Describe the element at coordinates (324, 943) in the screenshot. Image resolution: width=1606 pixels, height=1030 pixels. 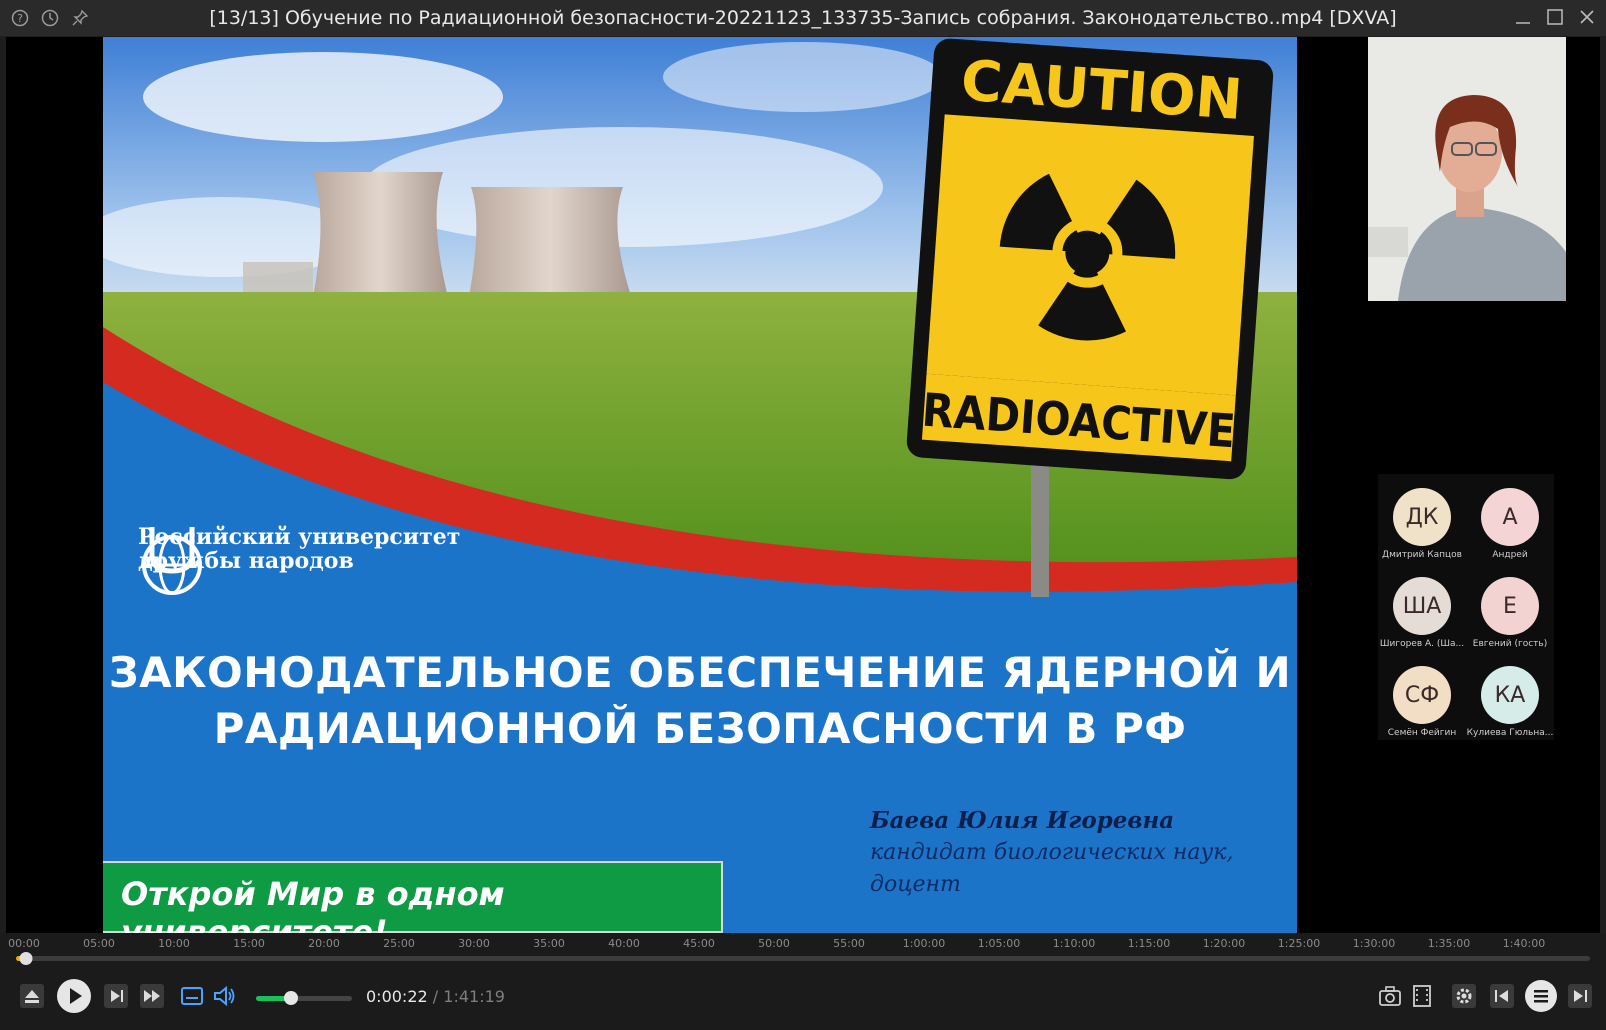
I see `timeline-tick-label: 20:00` at that location.